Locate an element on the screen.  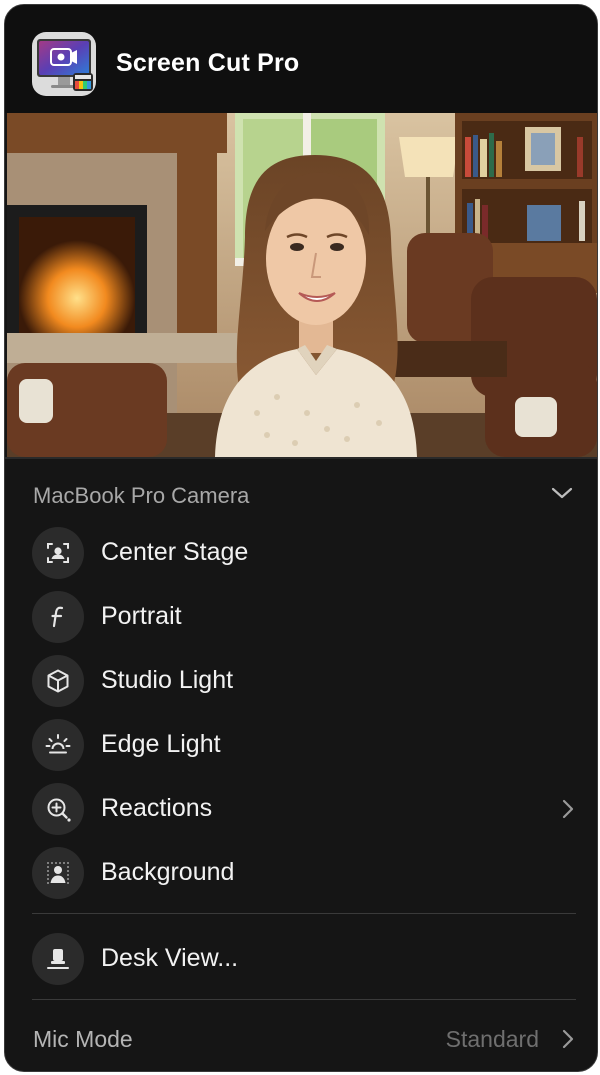
mic-mode-row: Mic Mode Standard is located at coordinates (301, 1039).